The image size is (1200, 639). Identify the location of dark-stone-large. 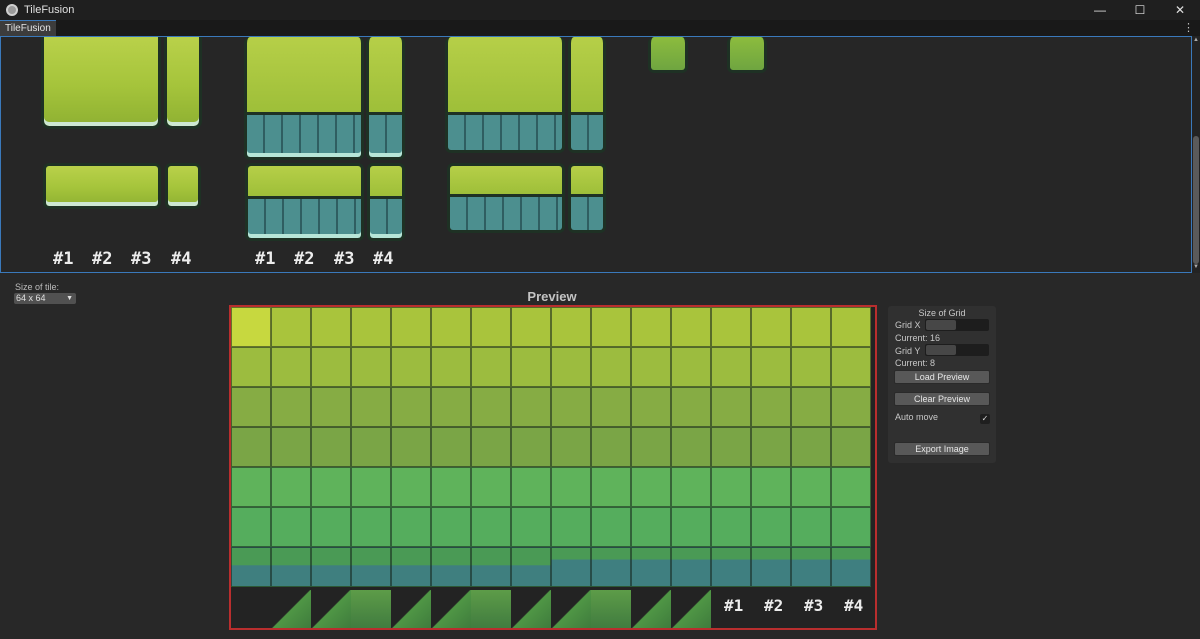
(505, 134).